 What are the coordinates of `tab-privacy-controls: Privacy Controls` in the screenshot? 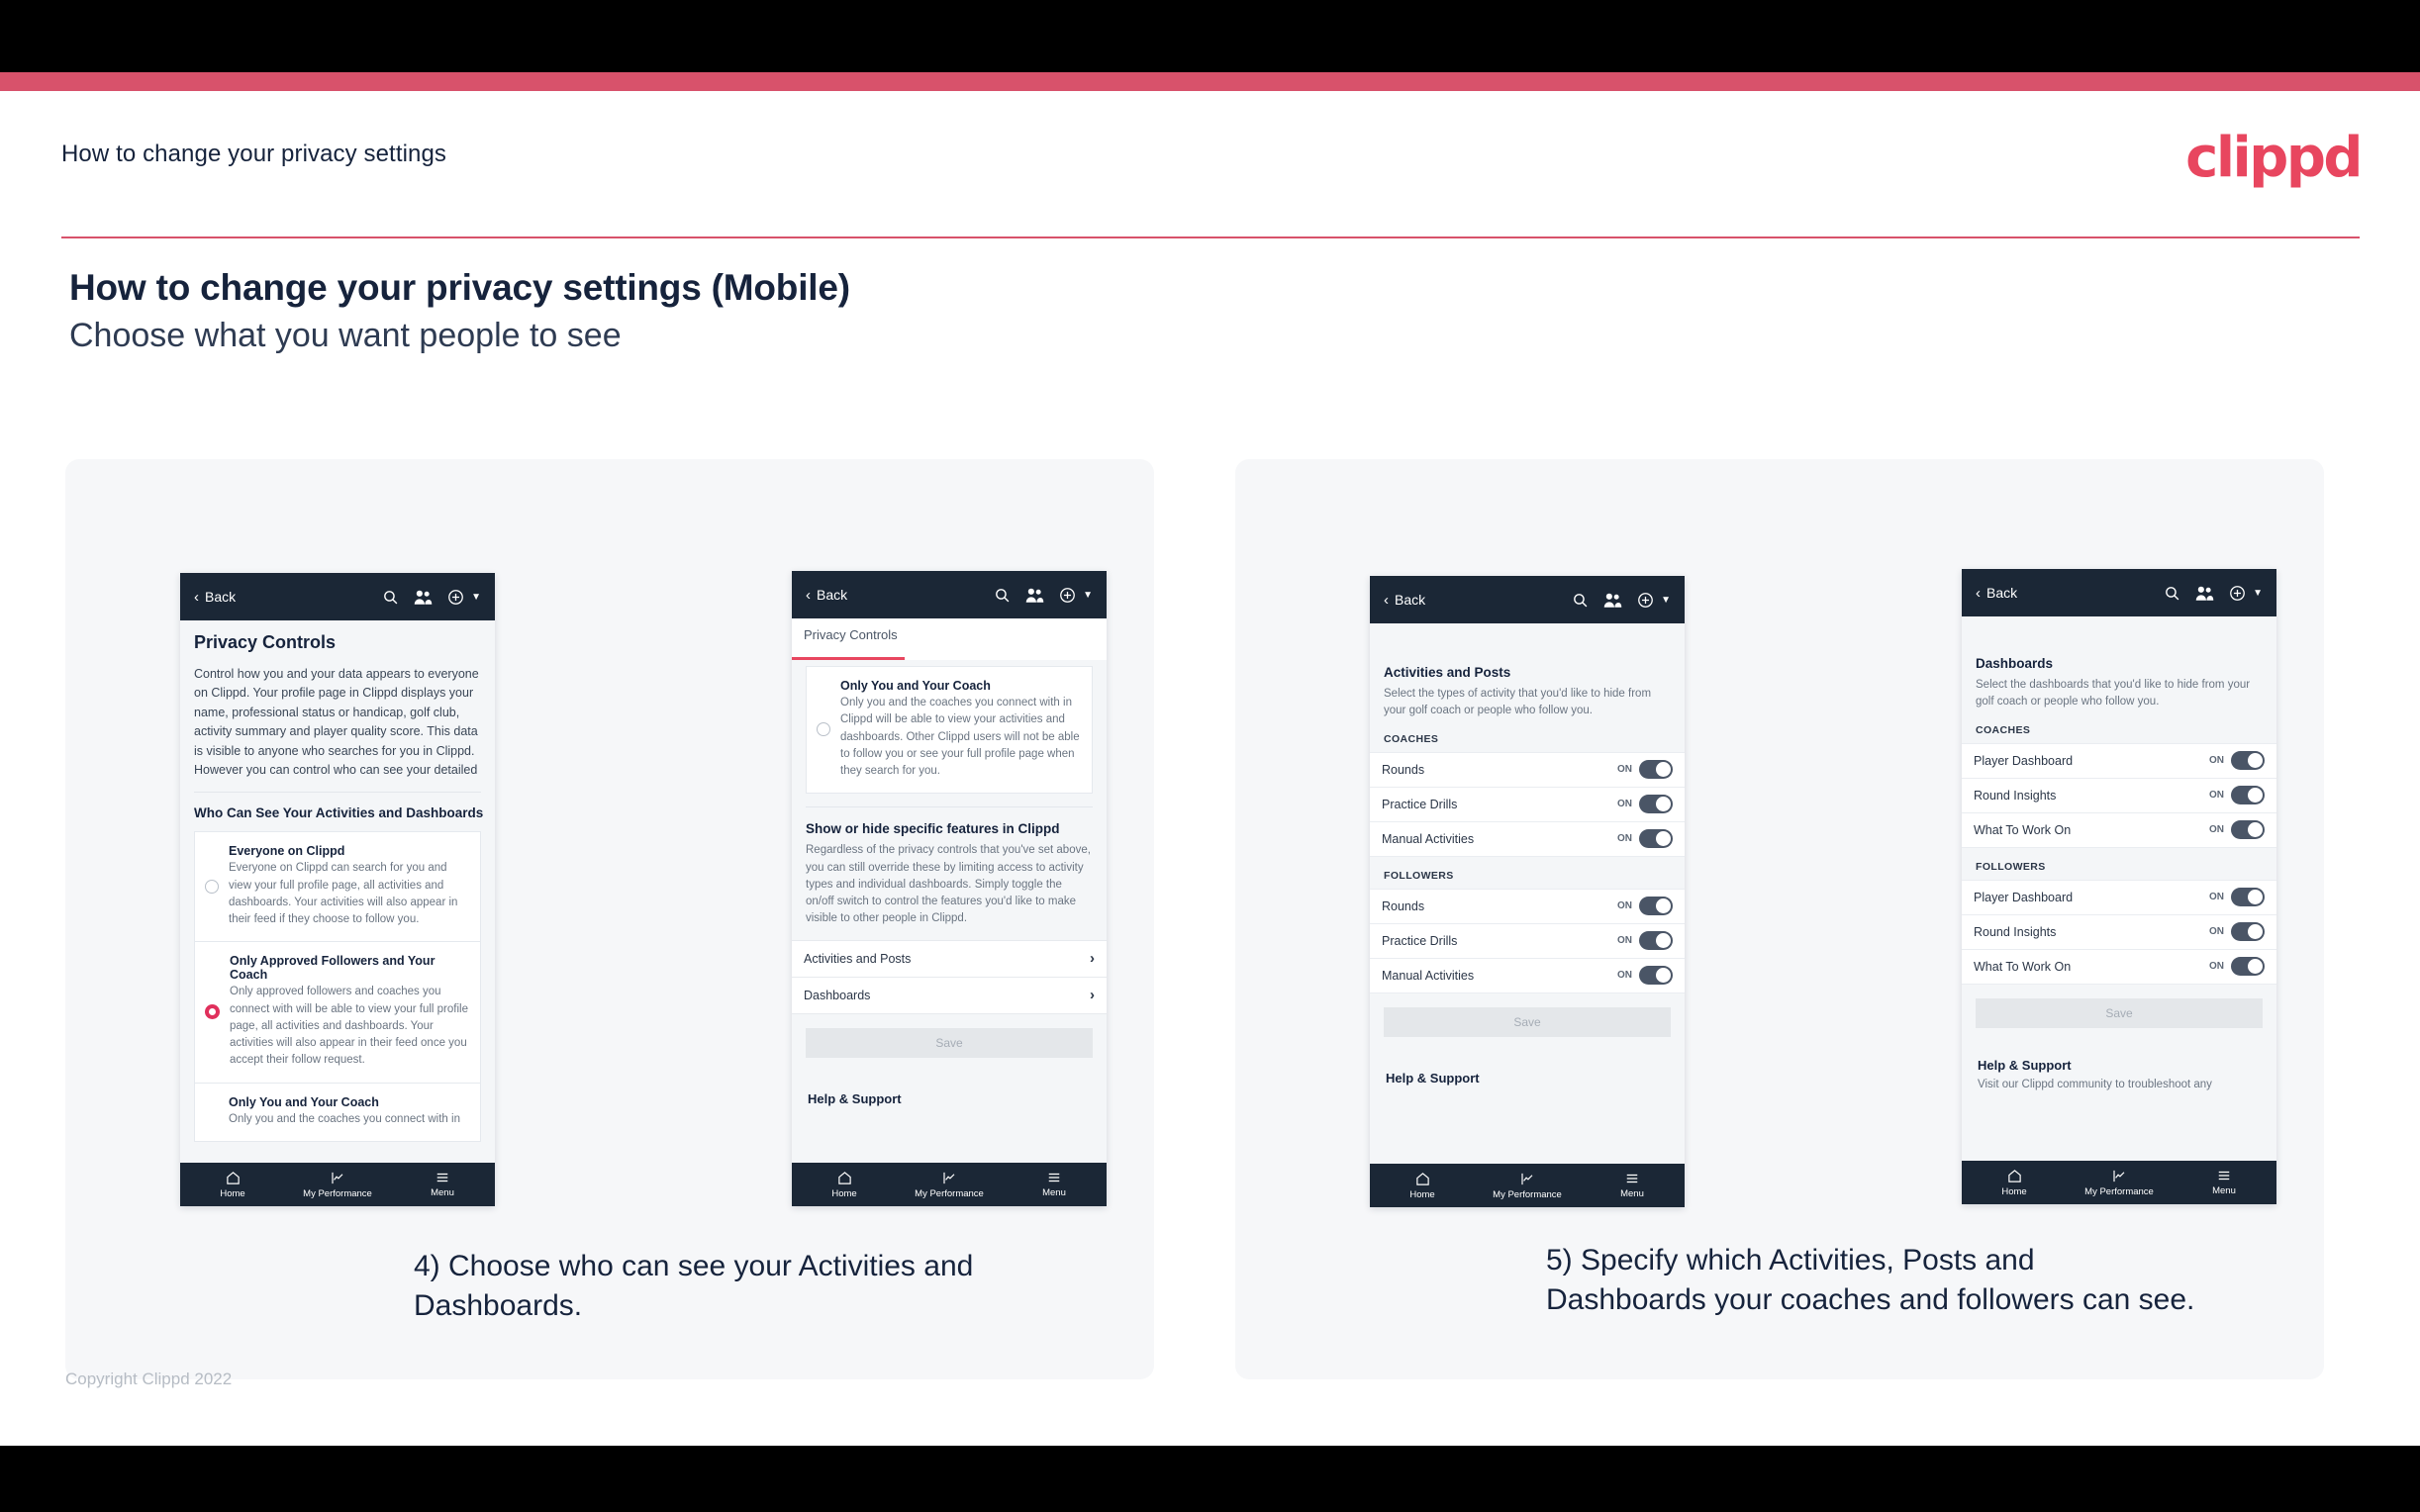 It's located at (851, 635).